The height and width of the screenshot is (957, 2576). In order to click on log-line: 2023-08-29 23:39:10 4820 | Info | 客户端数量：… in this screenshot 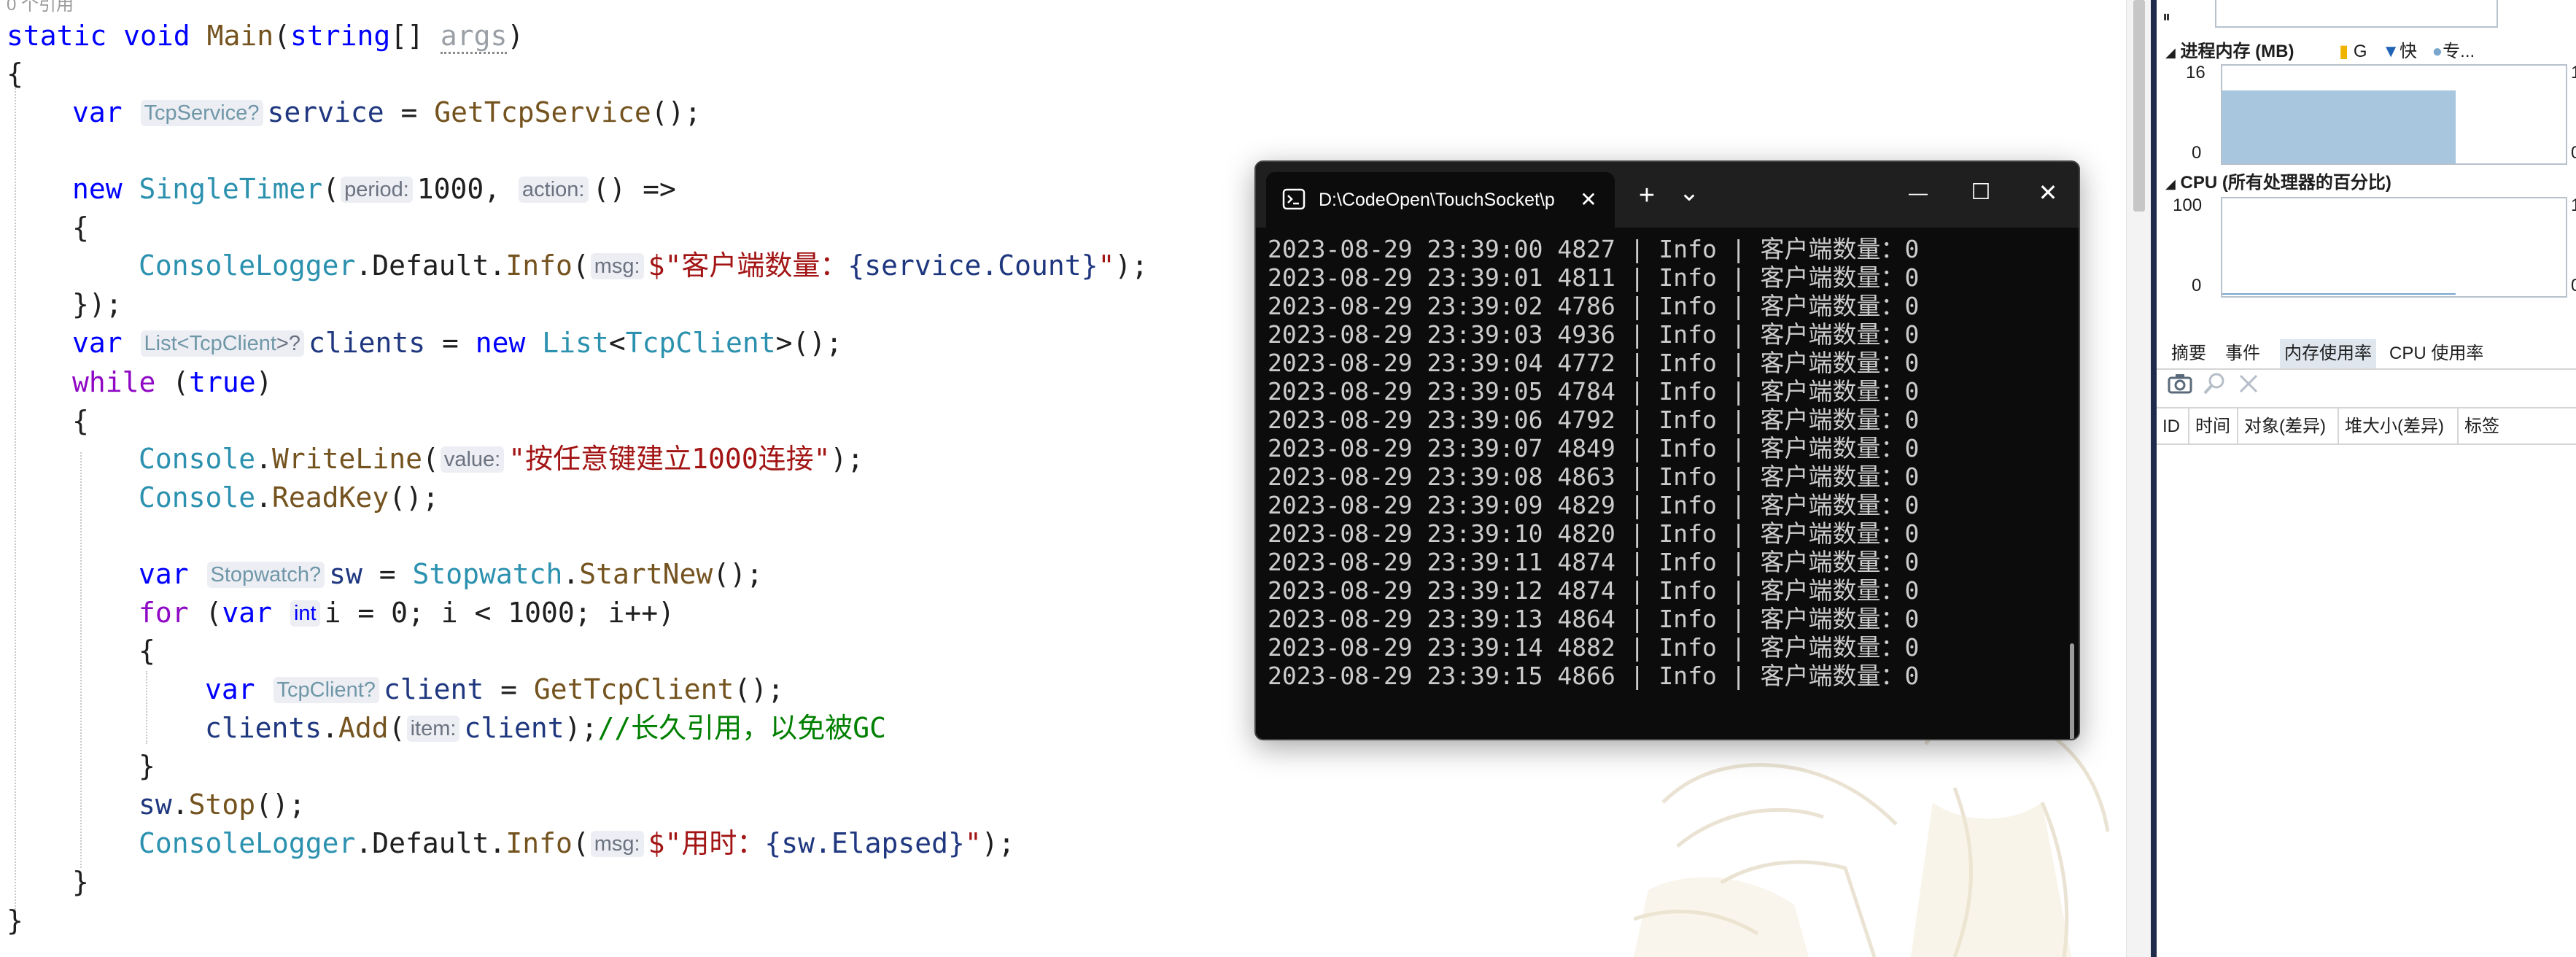, I will do `click(1594, 533)`.